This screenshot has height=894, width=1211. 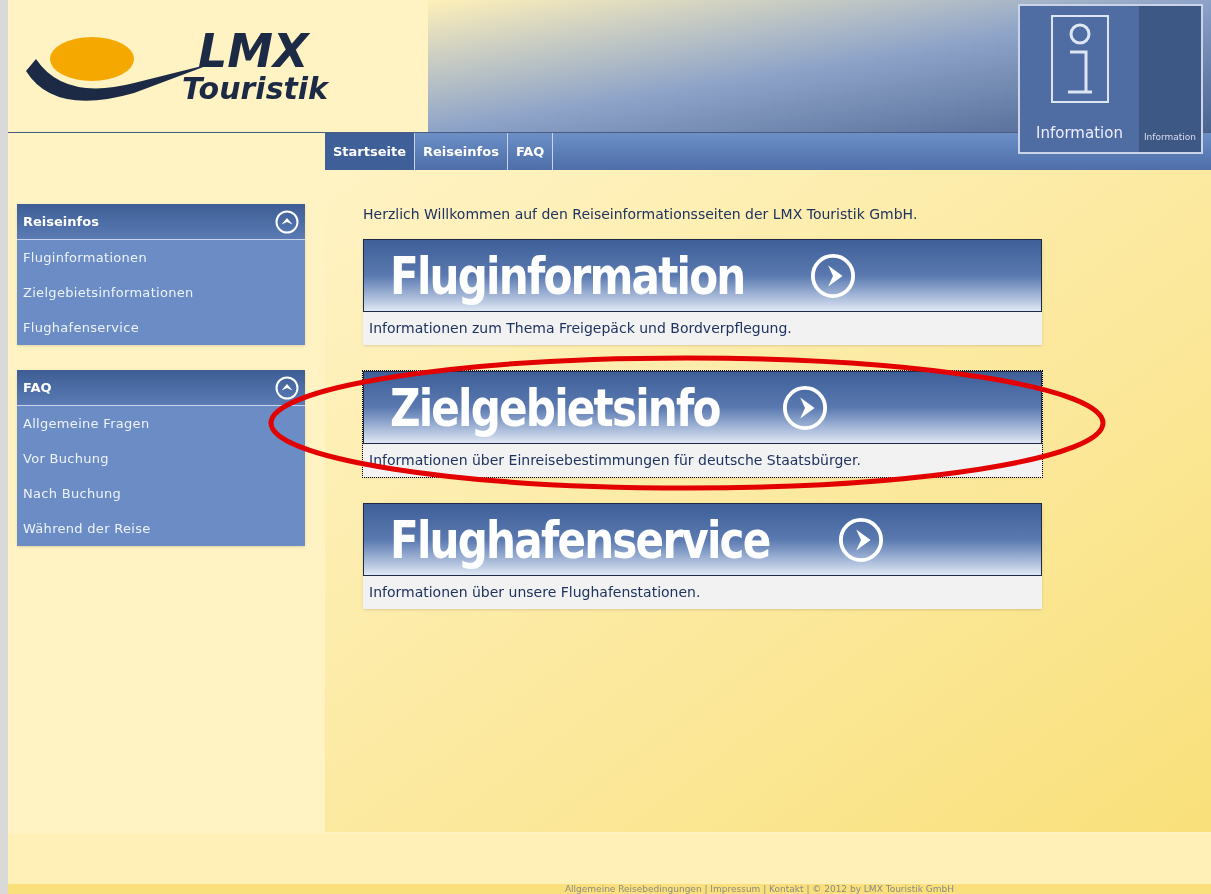 I want to click on sidebar-link: Während der Reise, so click(x=161, y=528).